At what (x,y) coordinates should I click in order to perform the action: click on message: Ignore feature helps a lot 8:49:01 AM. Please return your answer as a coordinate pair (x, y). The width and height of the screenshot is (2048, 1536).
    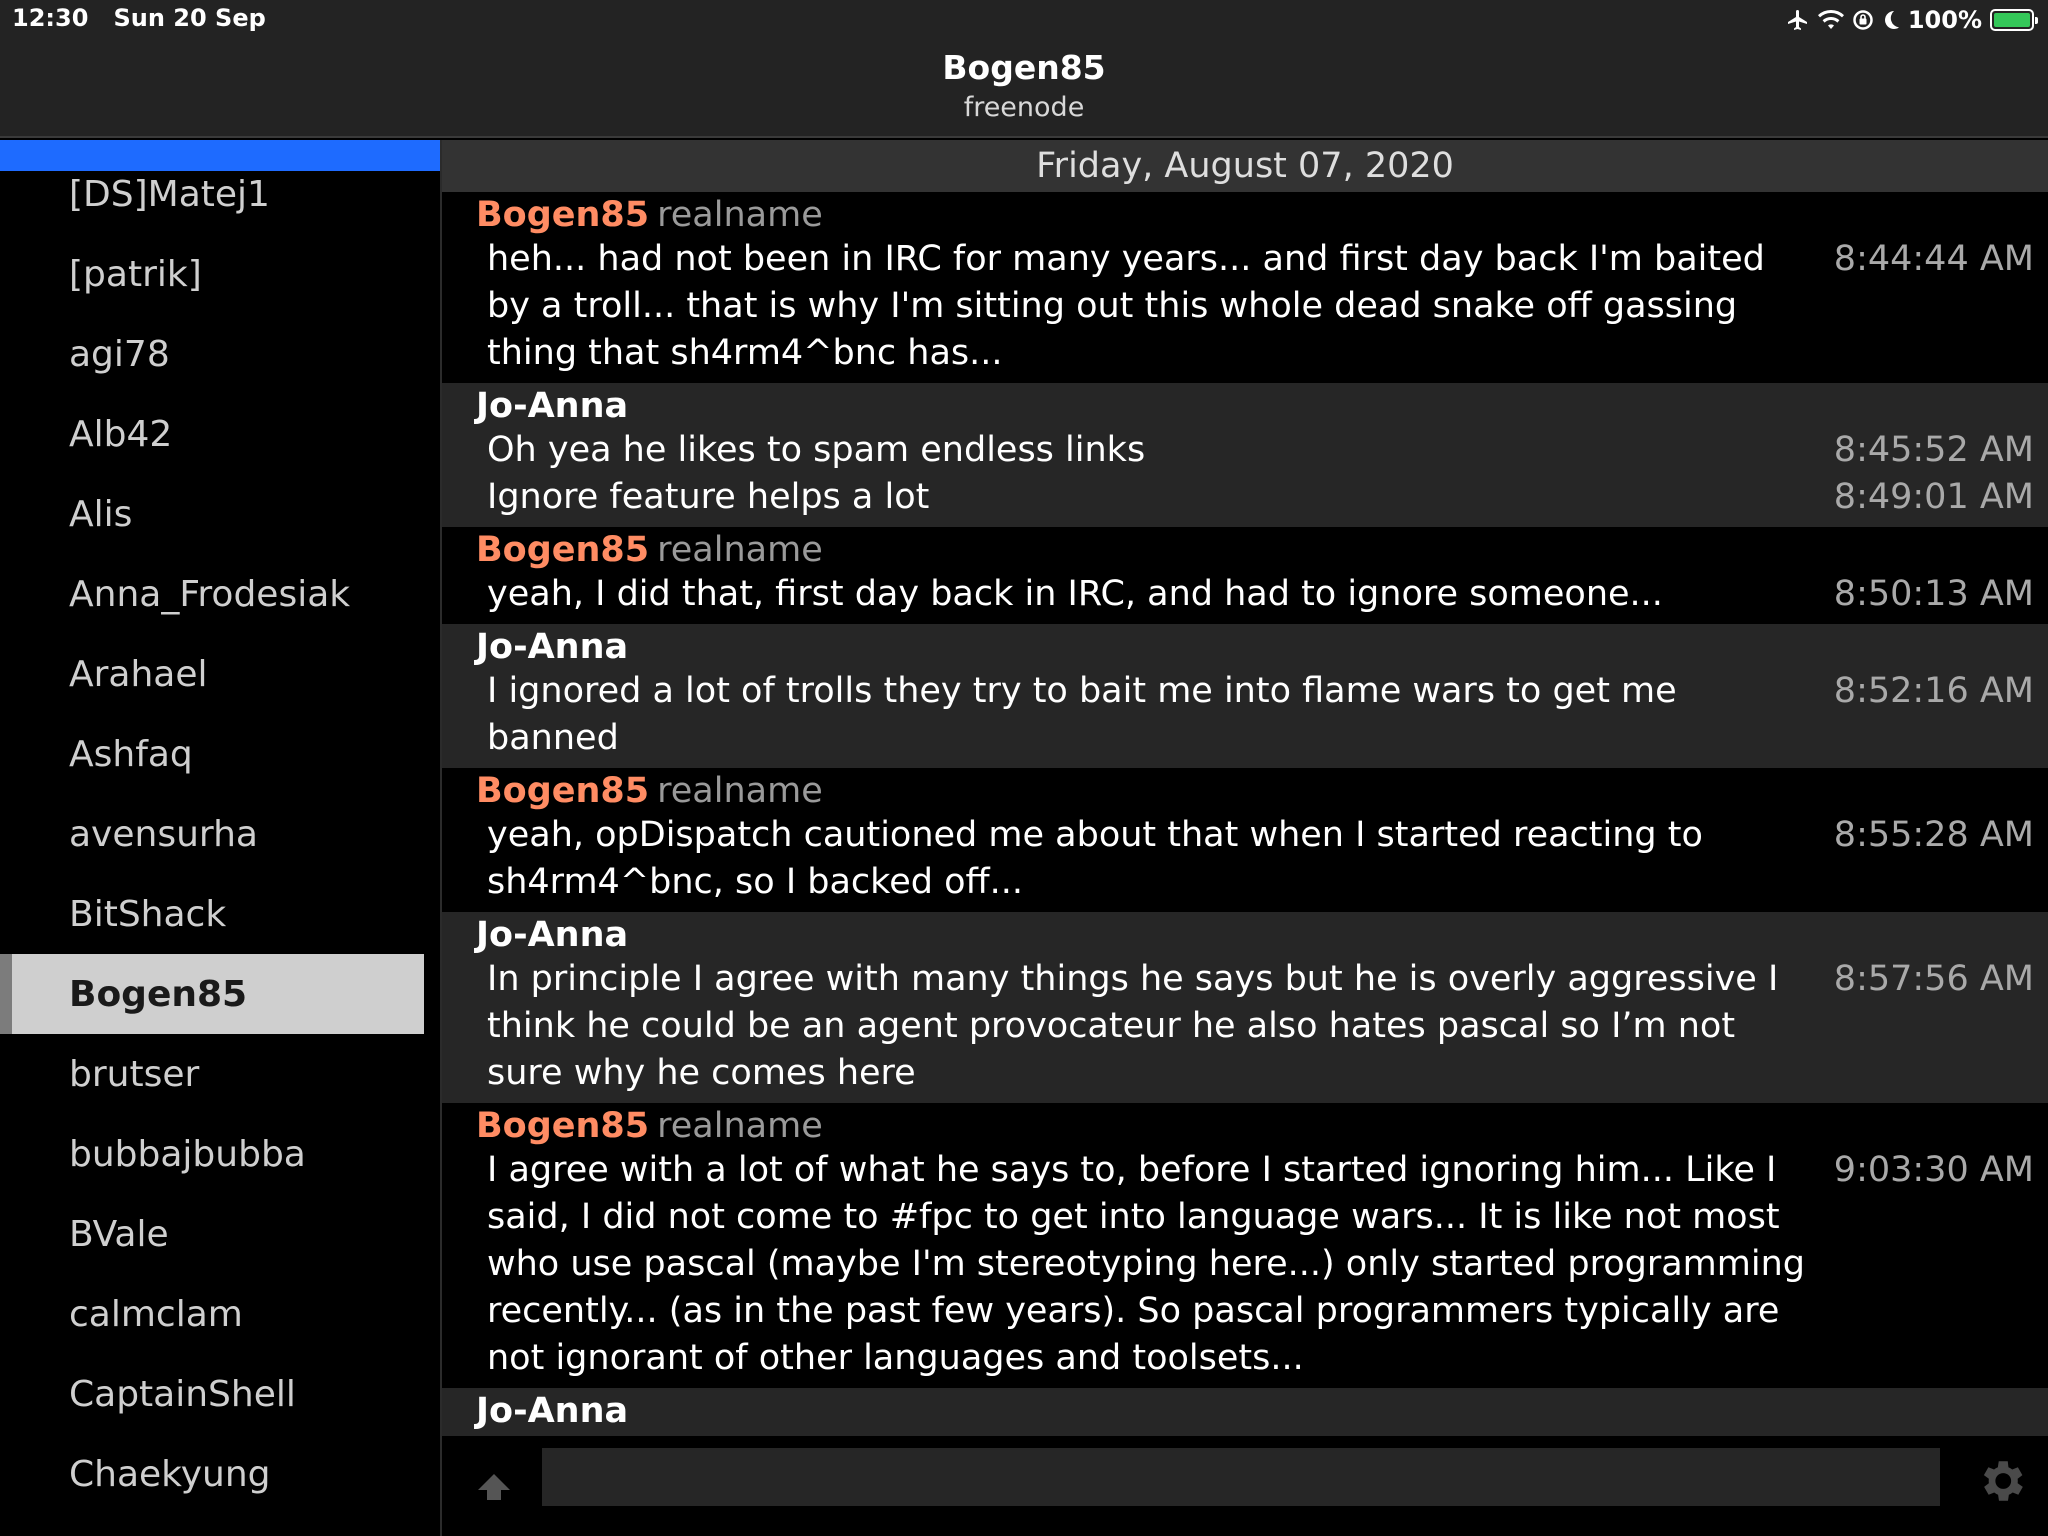
    Looking at the image, I should click on (1245, 497).